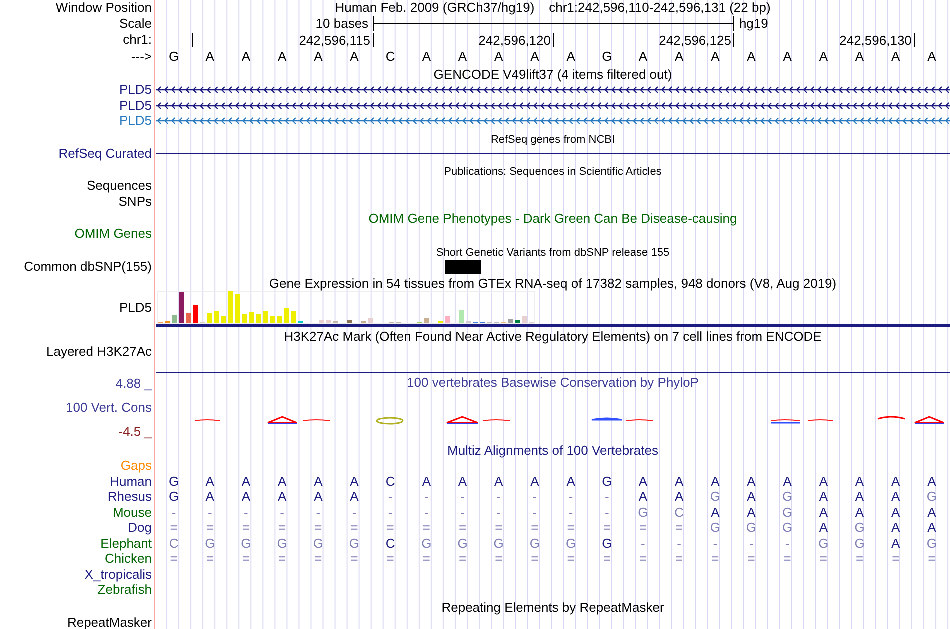 This screenshot has width=950, height=629. What do you see at coordinates (78, 496) in the screenshot?
I see `track-label: Rhesus` at bounding box center [78, 496].